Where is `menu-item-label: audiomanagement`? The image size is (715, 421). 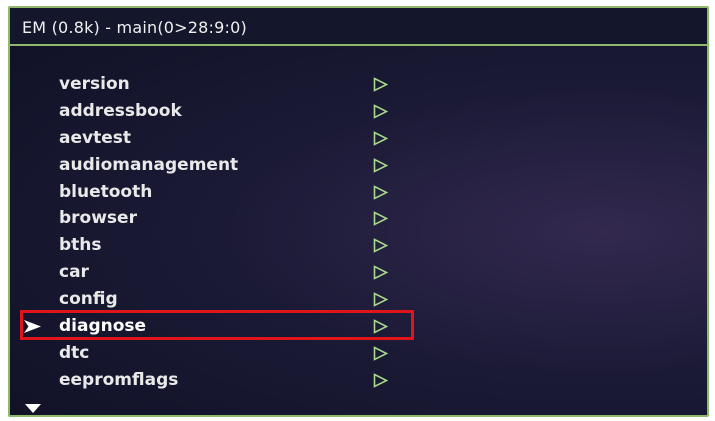
menu-item-label: audiomanagement is located at coordinates (149, 164).